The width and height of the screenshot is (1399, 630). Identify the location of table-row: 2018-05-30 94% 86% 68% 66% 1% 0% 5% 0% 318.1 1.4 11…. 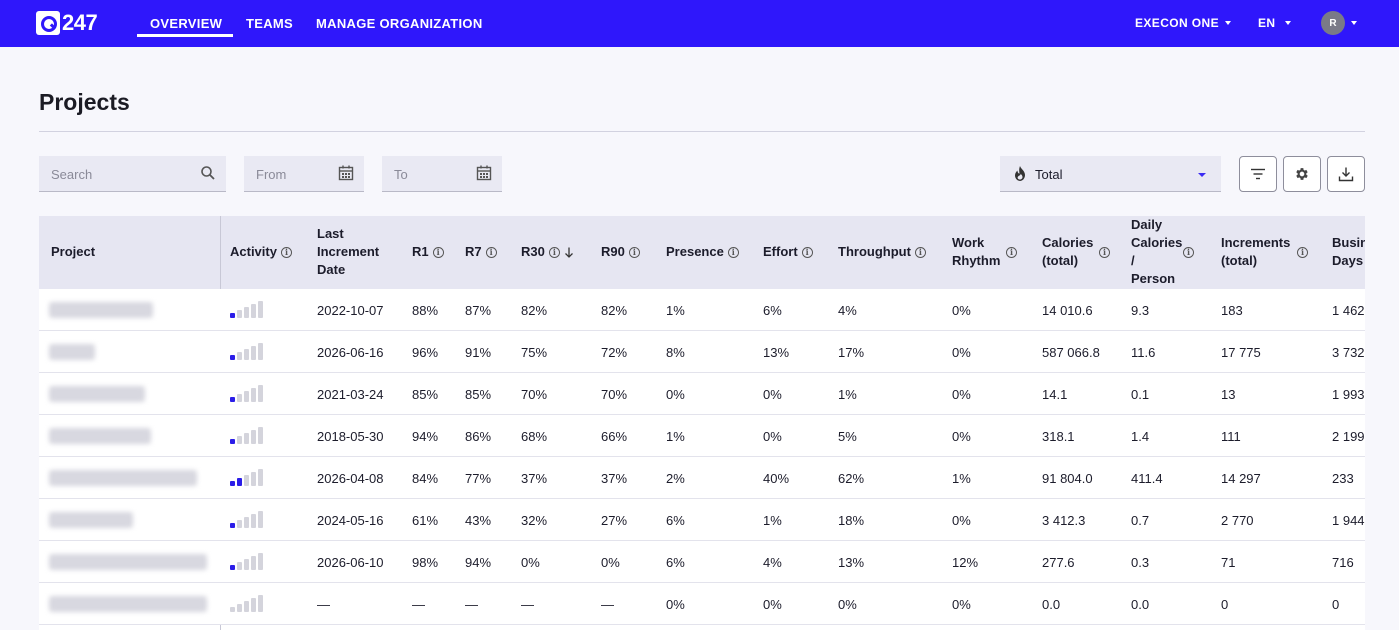
(702, 436).